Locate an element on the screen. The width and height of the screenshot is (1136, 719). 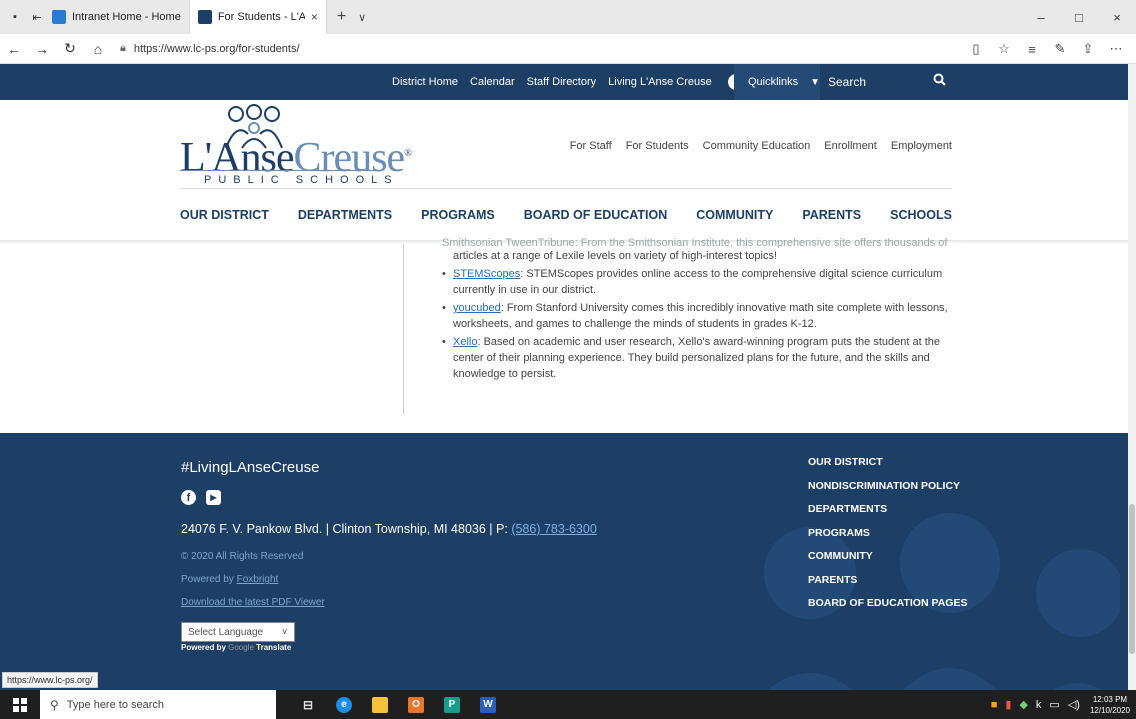
new-tab-icon: + is located at coordinates (341, 17).